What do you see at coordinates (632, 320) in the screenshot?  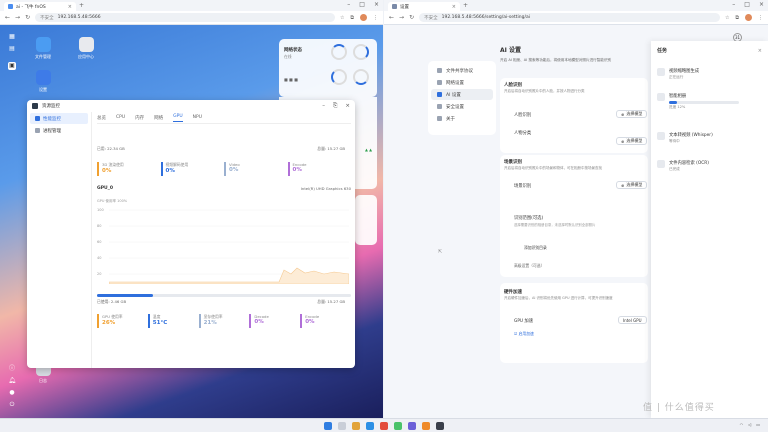 I see `gpu-select: Intel GPU` at bounding box center [632, 320].